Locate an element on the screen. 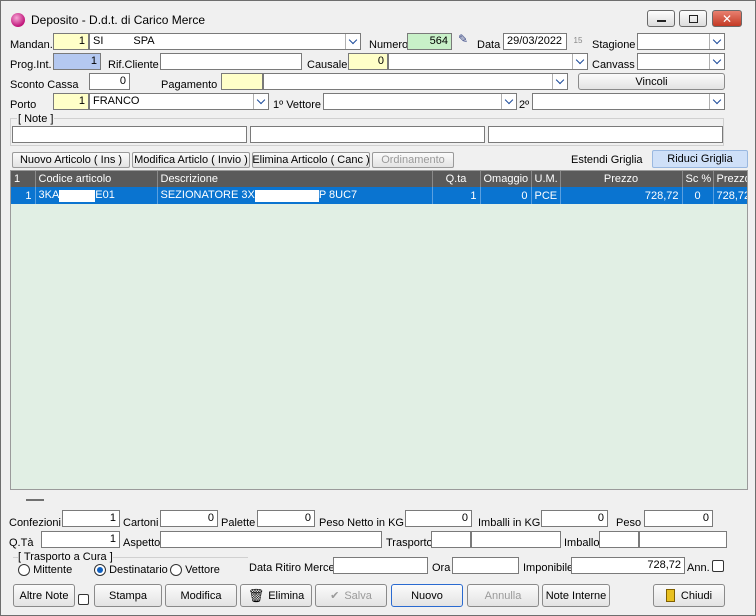 The image size is (756, 616). estendi-griglia-button: Estendi Griglia is located at coordinates (607, 160).